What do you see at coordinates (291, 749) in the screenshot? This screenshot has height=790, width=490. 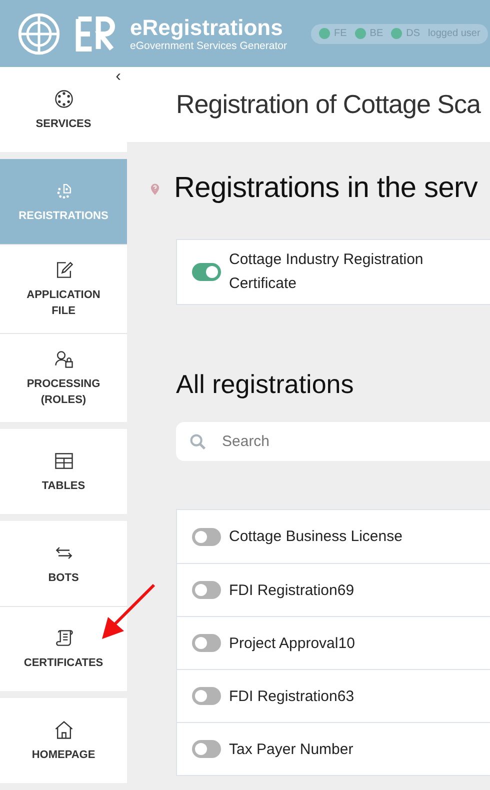 I see `registration-name: Tax Payer Number` at bounding box center [291, 749].